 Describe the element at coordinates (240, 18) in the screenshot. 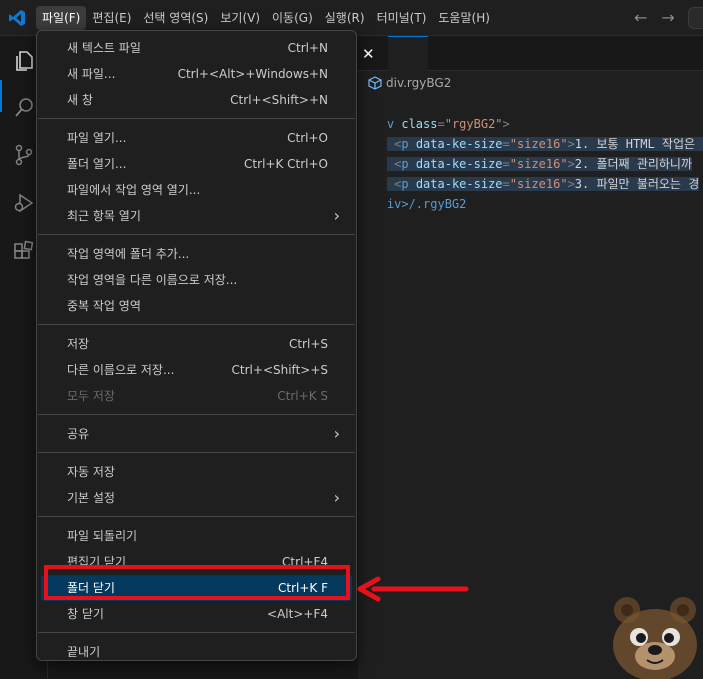

I see `menubar-item: 보기(V)` at that location.